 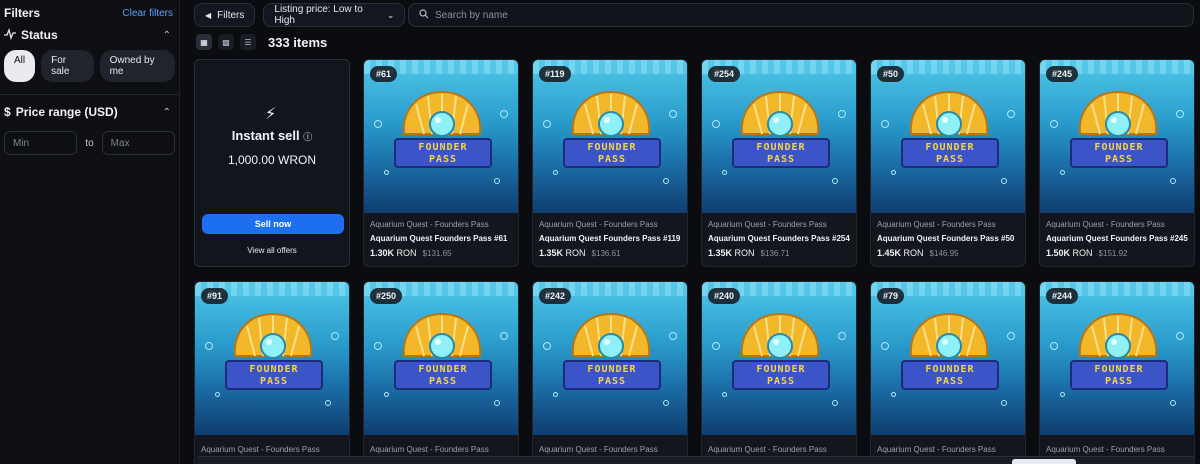 I want to click on price-row: 1.30K RON $131.65, so click(x=441, y=253).